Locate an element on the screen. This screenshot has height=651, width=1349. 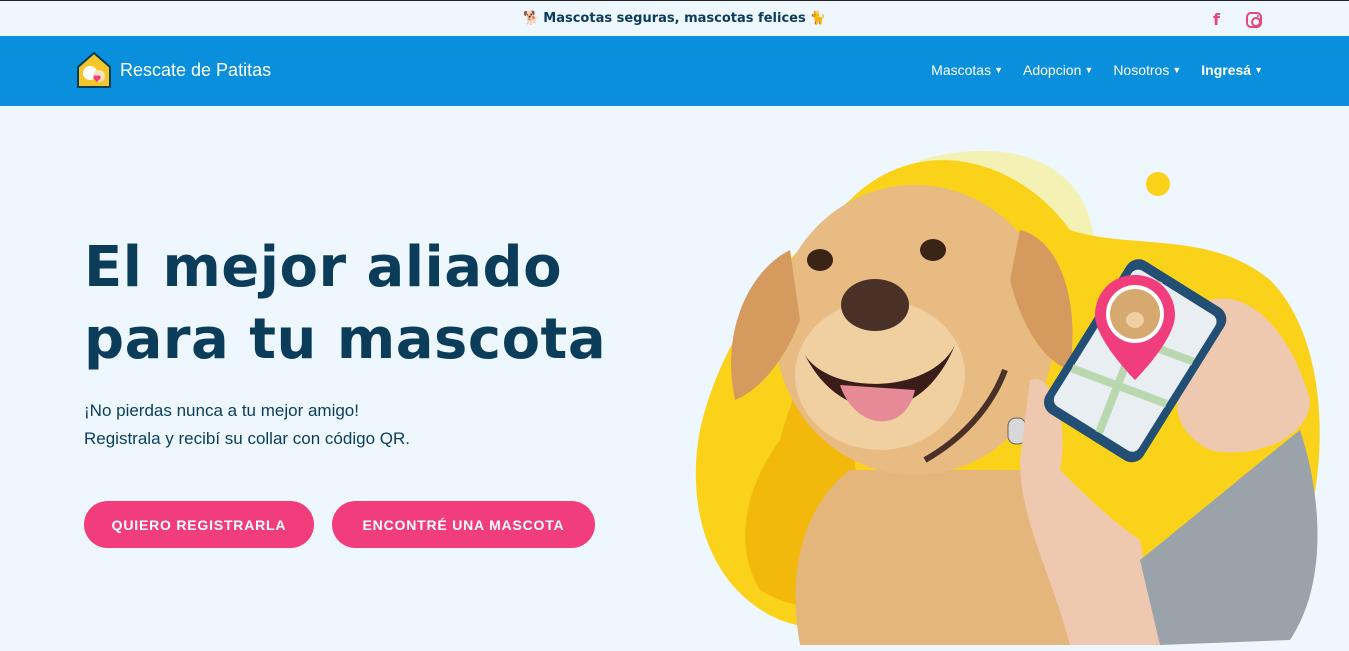
tagline-text: Mascotas seguras, mascotas felices is located at coordinates (674, 18).